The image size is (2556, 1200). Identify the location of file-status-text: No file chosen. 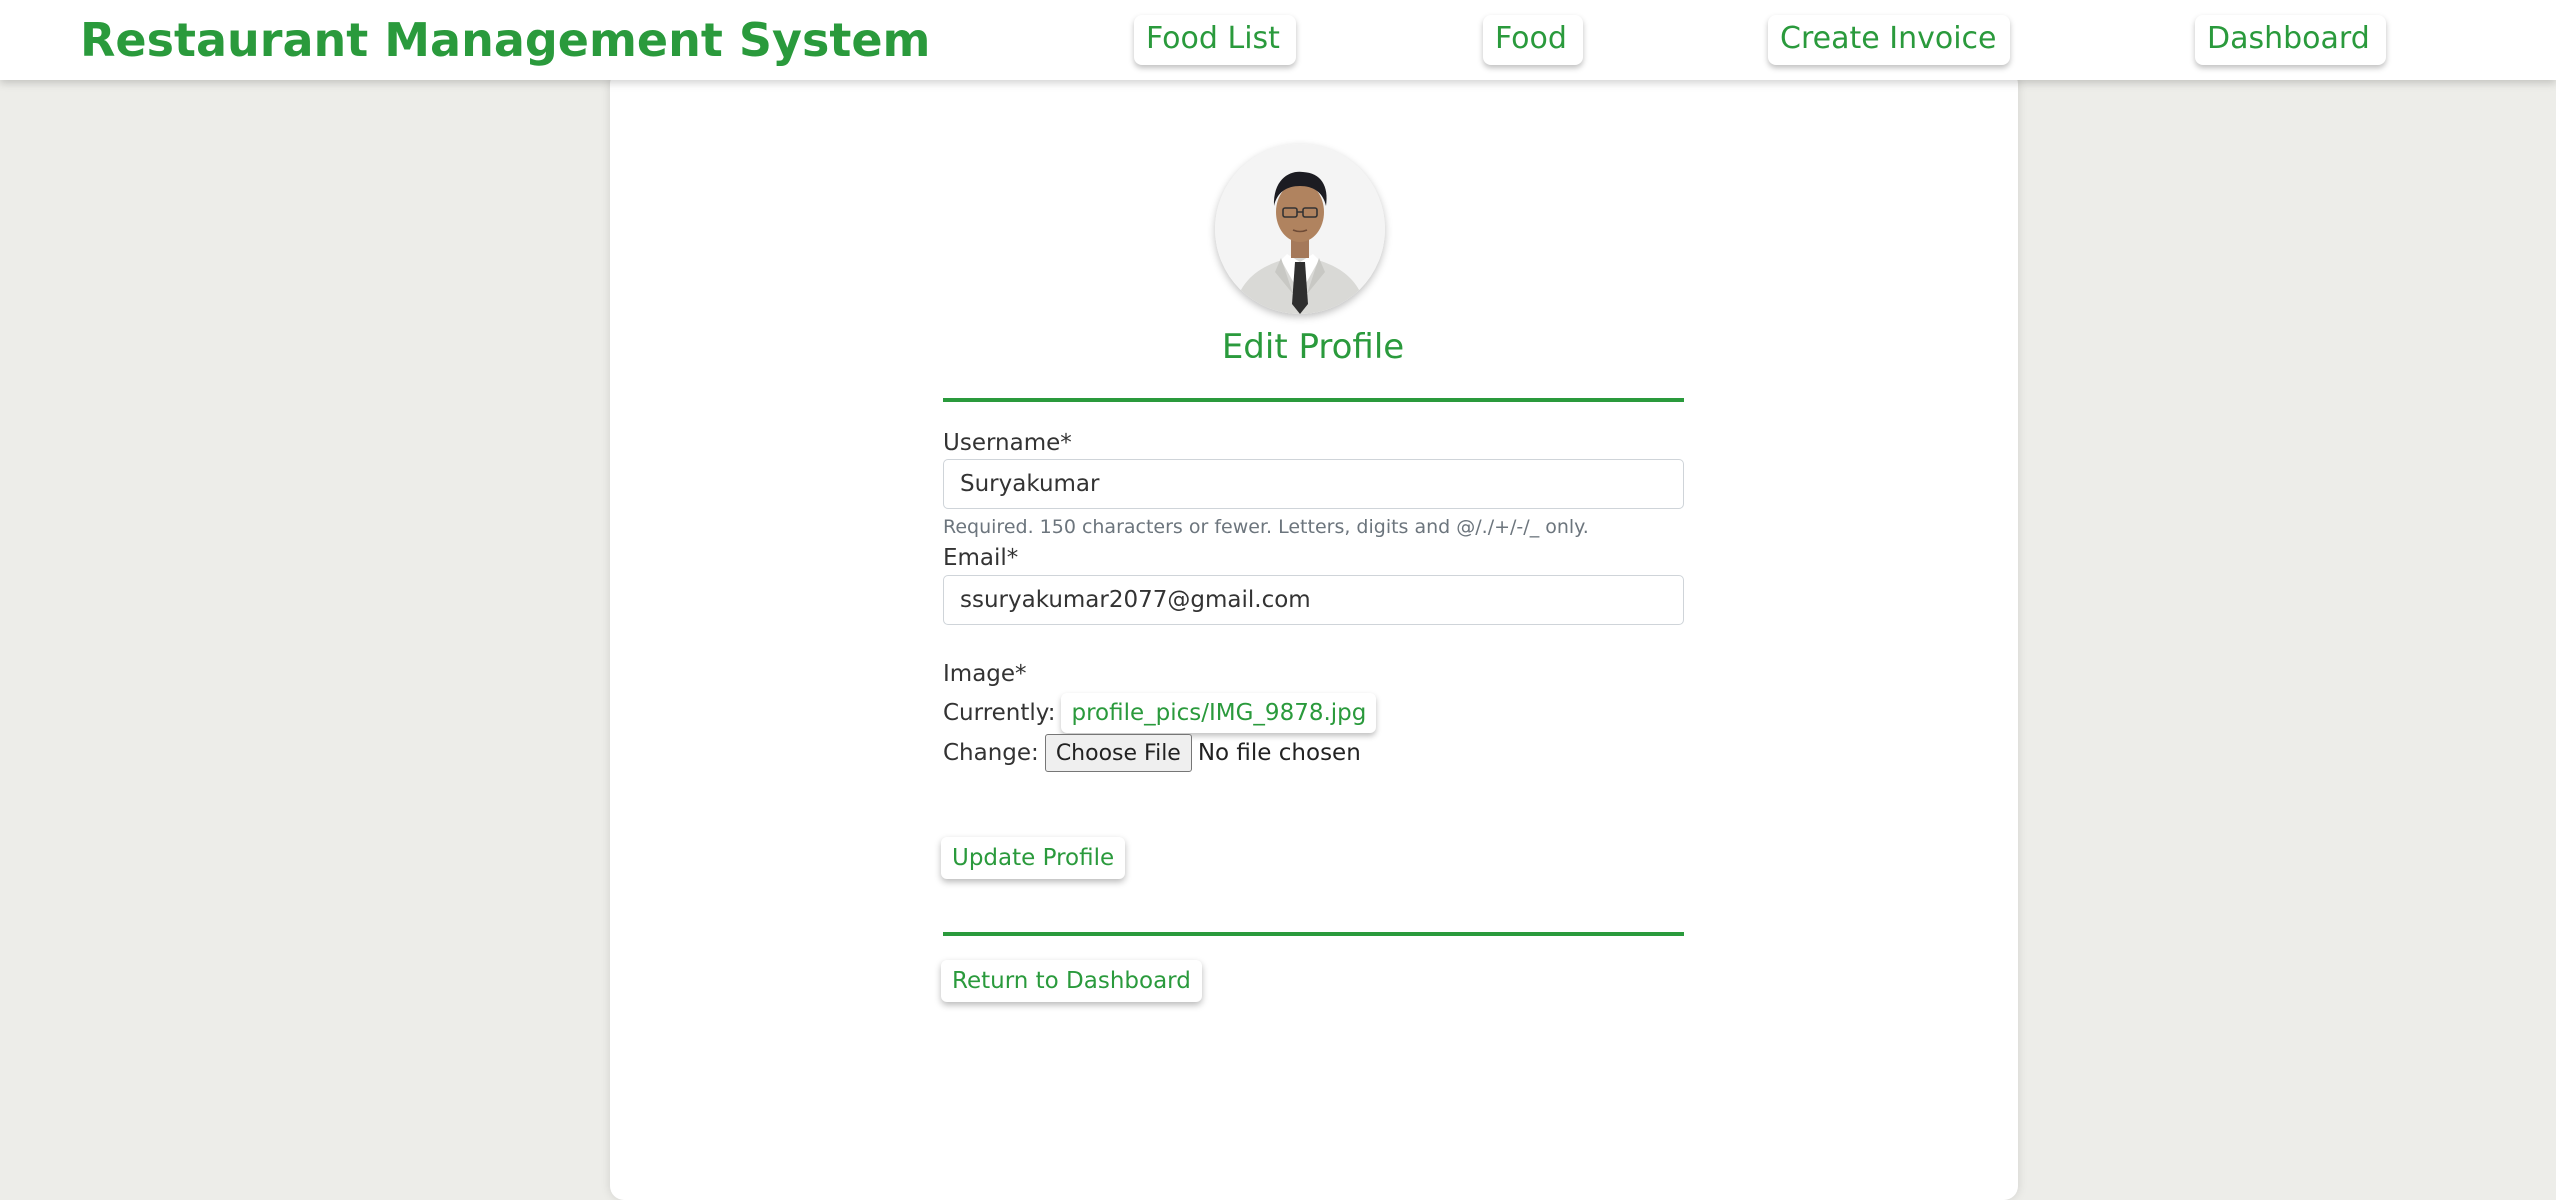
(1279, 753).